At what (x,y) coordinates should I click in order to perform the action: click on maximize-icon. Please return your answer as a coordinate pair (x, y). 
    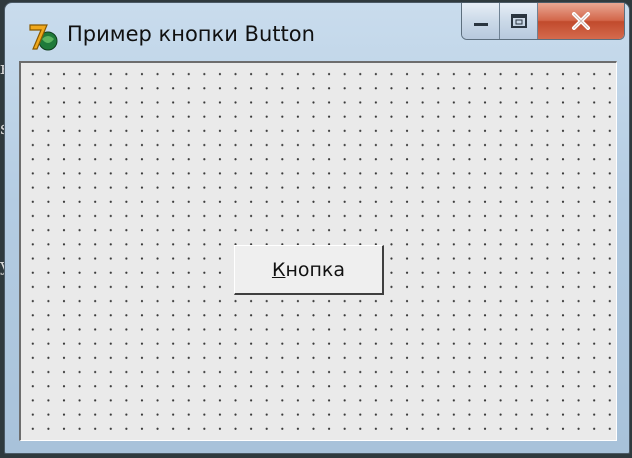
    Looking at the image, I should click on (518, 21).